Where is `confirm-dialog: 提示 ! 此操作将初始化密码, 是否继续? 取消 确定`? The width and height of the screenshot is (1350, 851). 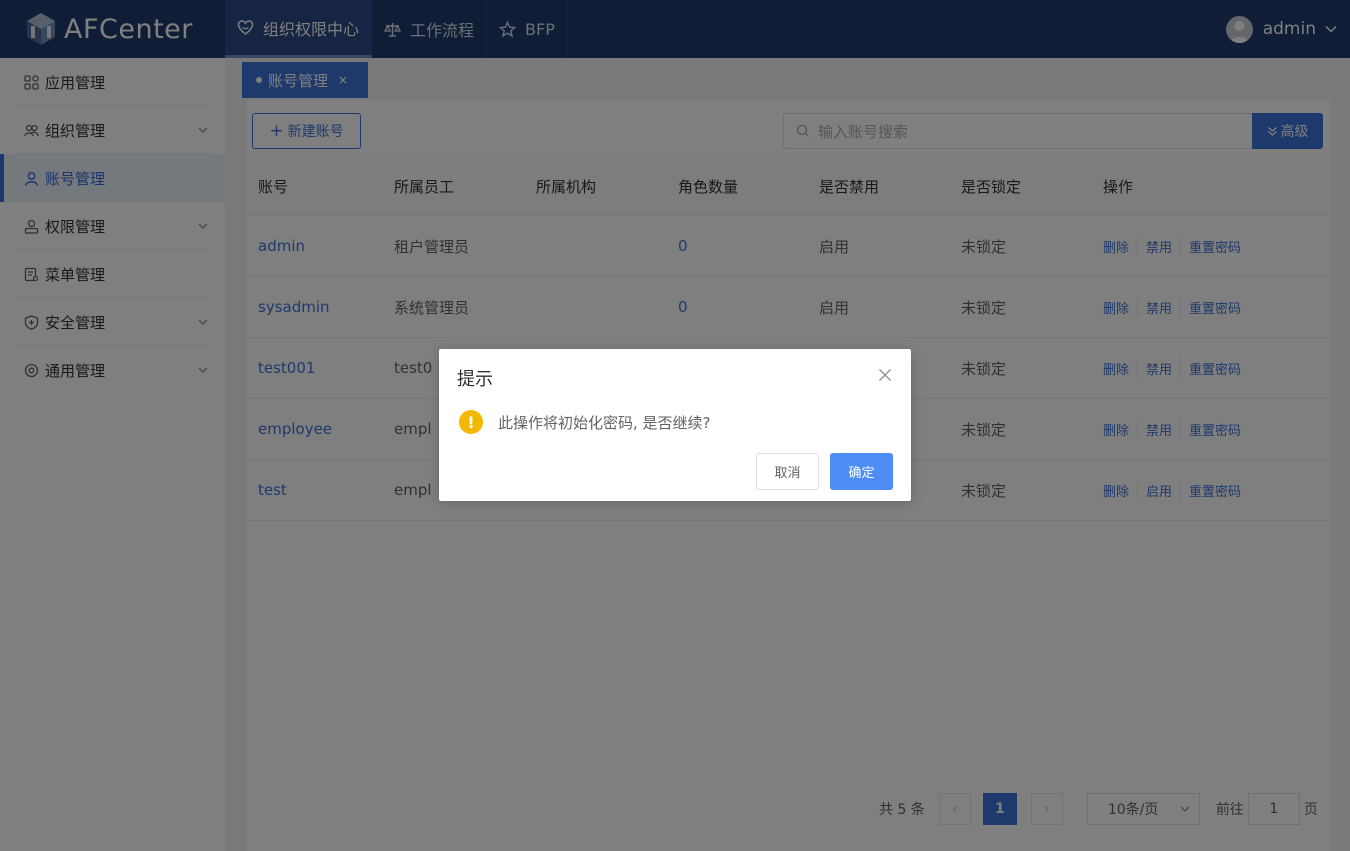
confirm-dialog: 提示 ! 此操作将初始化密码, 是否继续? 取消 确定 is located at coordinates (675, 425).